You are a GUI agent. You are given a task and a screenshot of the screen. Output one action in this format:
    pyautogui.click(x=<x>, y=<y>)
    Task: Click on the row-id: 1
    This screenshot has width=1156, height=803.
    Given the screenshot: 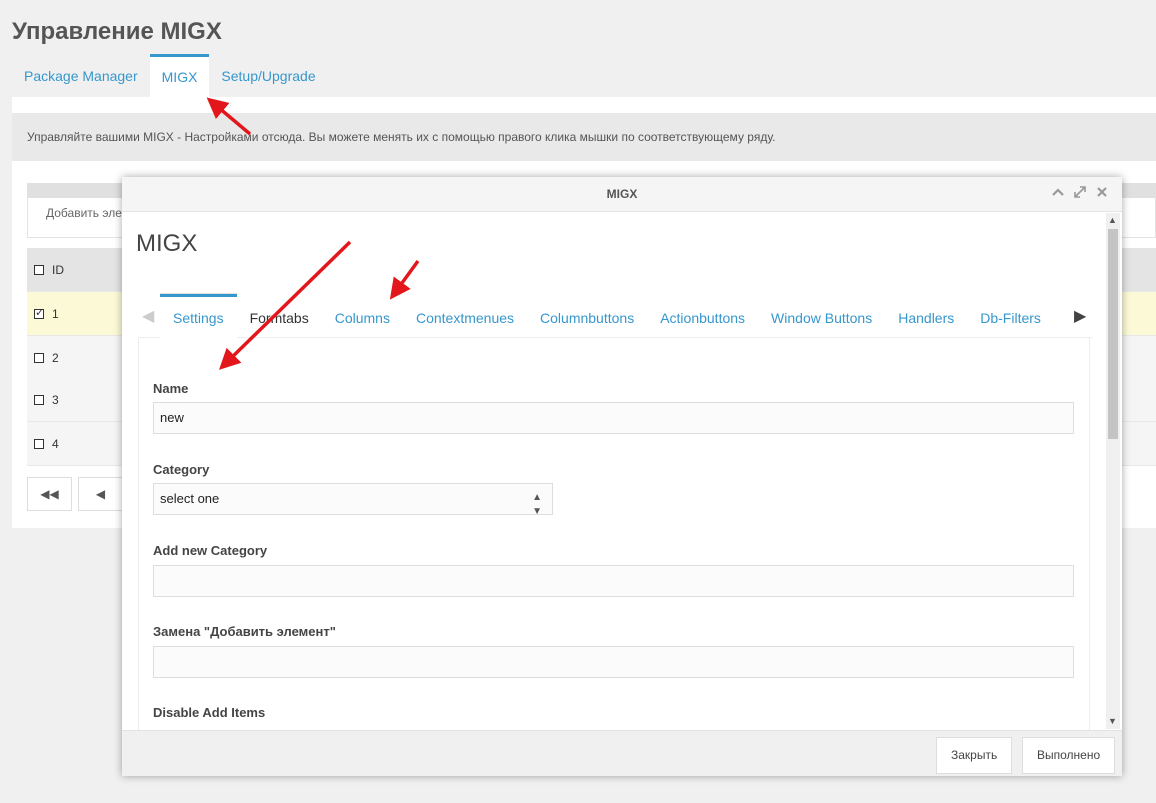 What is the action you would take?
    pyautogui.click(x=55, y=314)
    